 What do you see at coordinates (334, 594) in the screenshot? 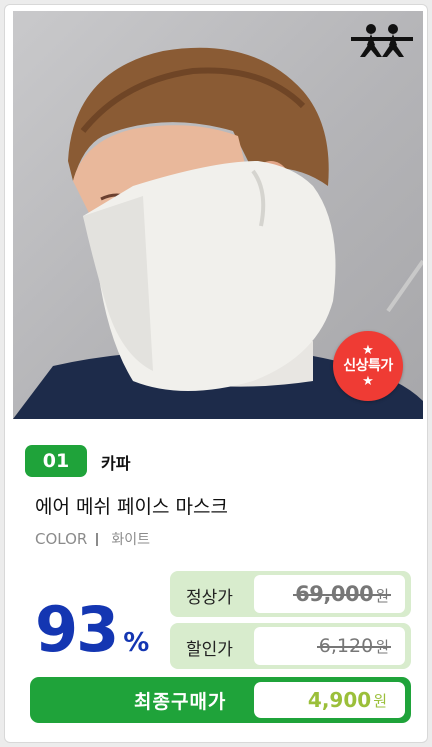
I see `original-price-value: 69,000` at bounding box center [334, 594].